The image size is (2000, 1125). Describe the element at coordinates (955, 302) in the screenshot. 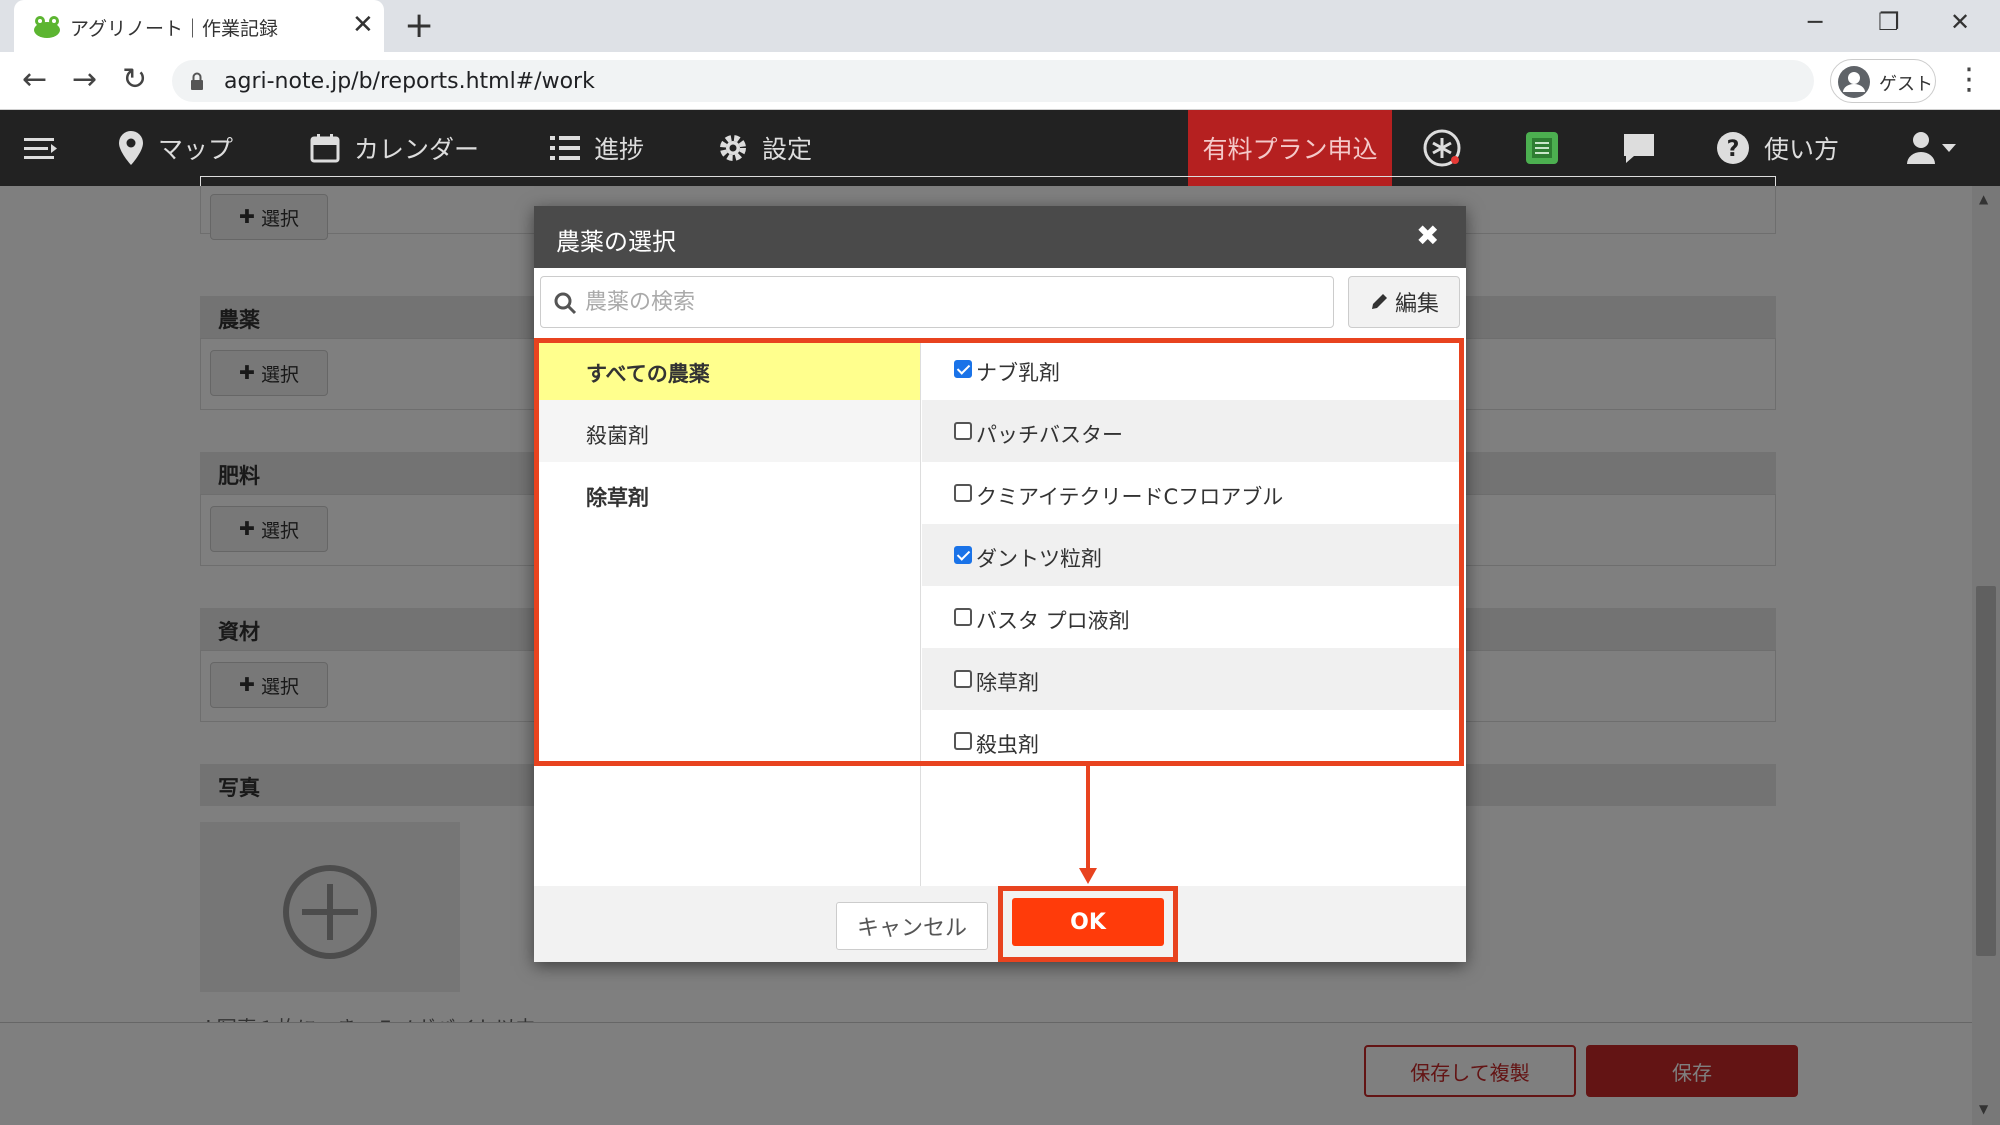

I see `pesticide-search-input` at that location.